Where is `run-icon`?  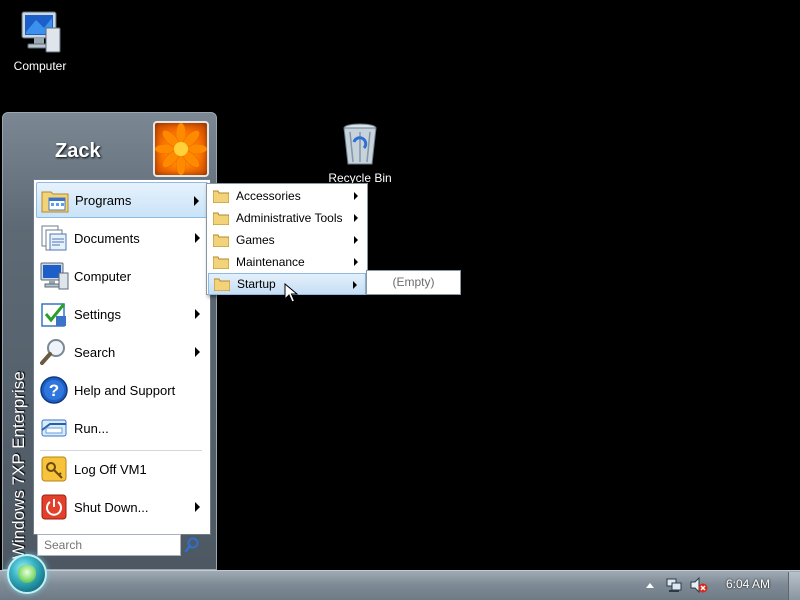
run-icon is located at coordinates (54, 428).